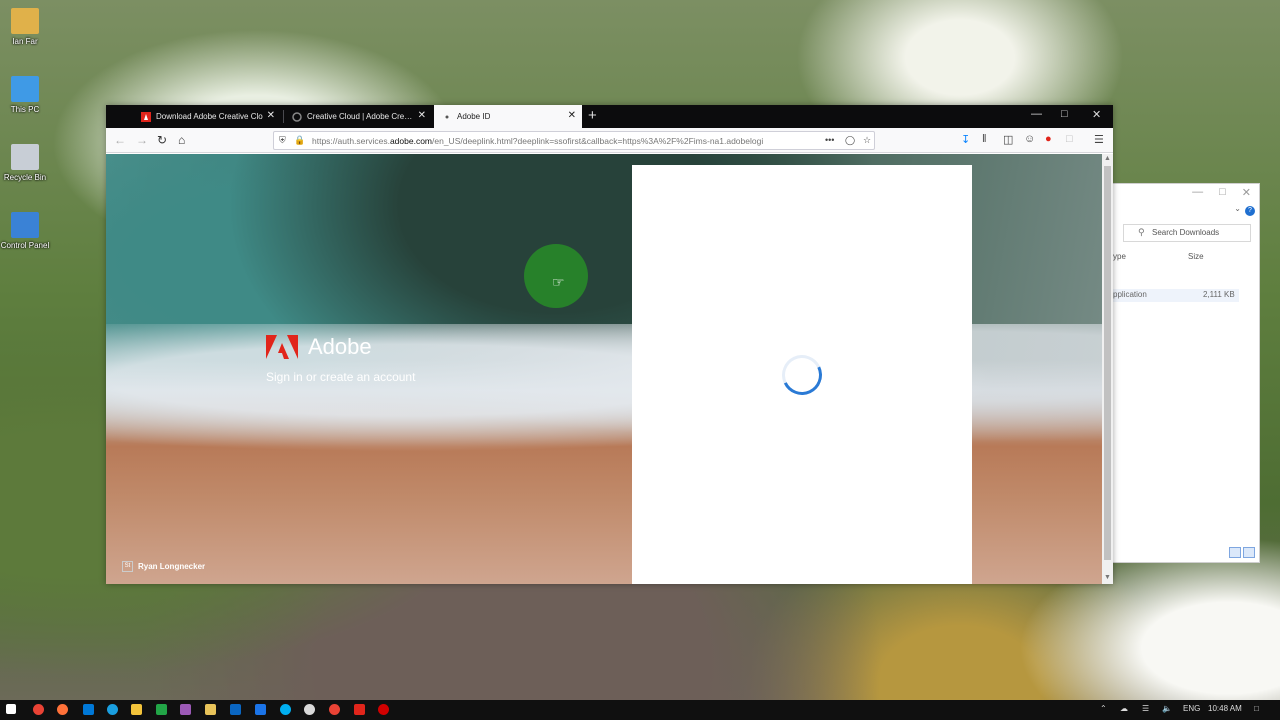 The width and height of the screenshot is (1280, 720). Describe the element at coordinates (984, 139) in the screenshot. I see `library-icon: ‖` at that location.